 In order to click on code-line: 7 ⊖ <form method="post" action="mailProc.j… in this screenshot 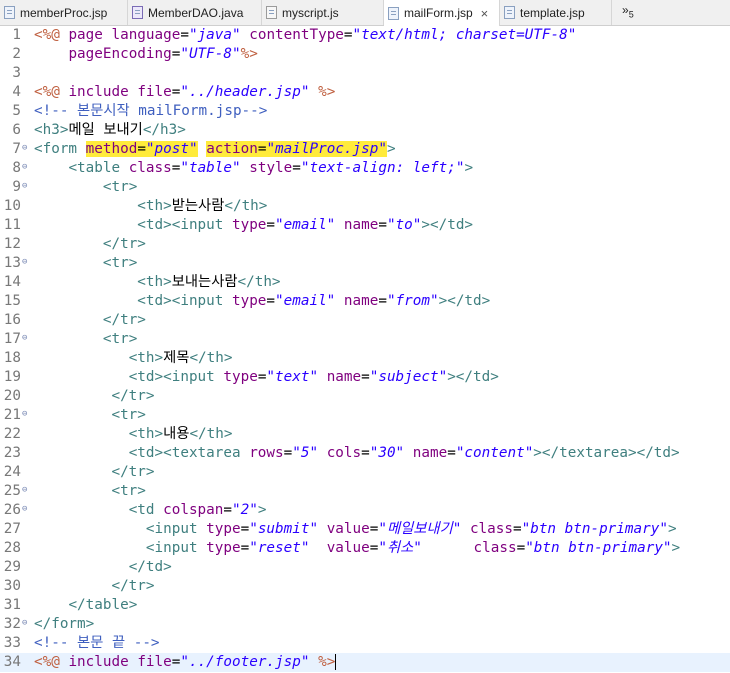, I will do `click(365, 149)`.